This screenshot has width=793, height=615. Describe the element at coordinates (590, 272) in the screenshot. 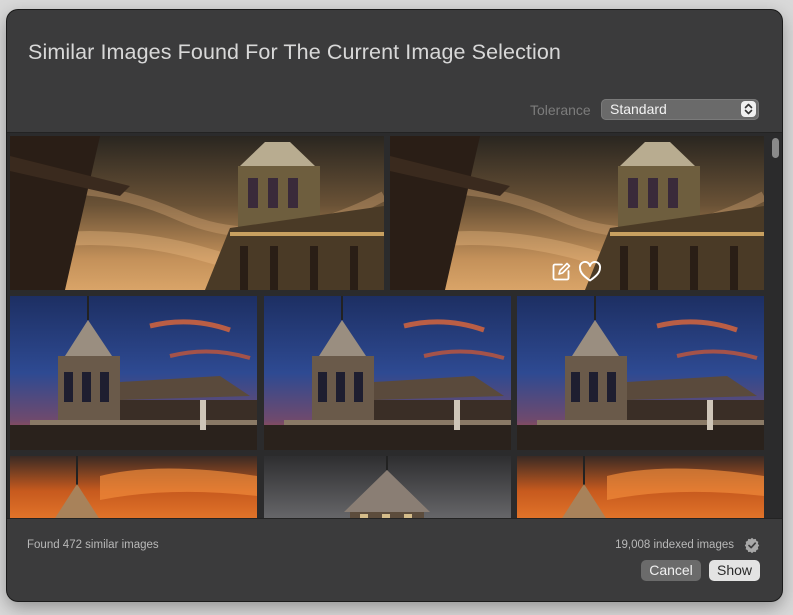

I see `heart-icon` at that location.